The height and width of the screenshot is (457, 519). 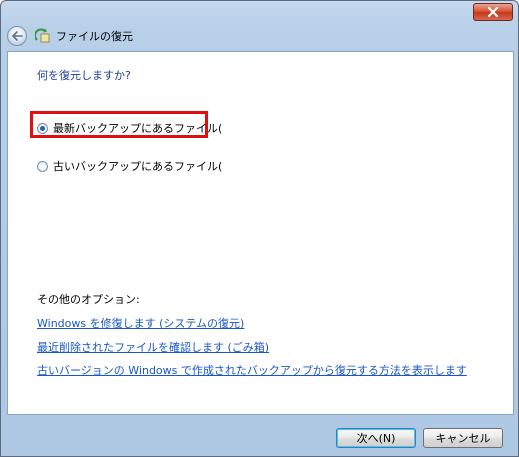 What do you see at coordinates (88, 299) in the screenshot?
I see `other-options-heading: その他のオプション:` at bounding box center [88, 299].